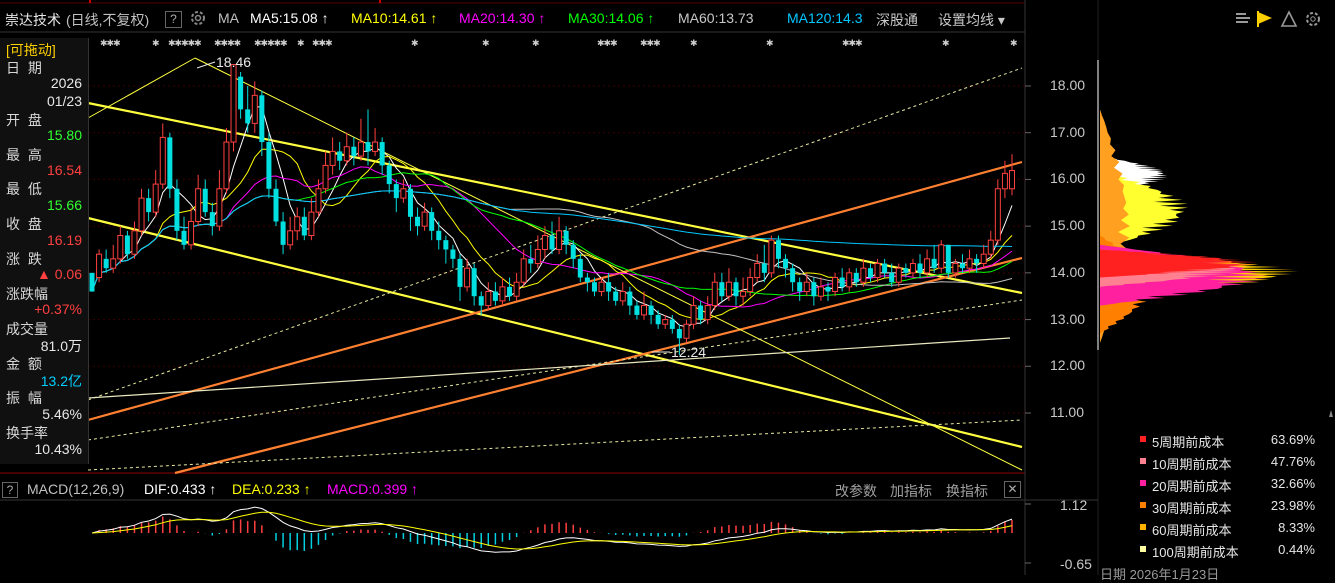  I want to click on legend-color-swatch, so click(1143, 461).